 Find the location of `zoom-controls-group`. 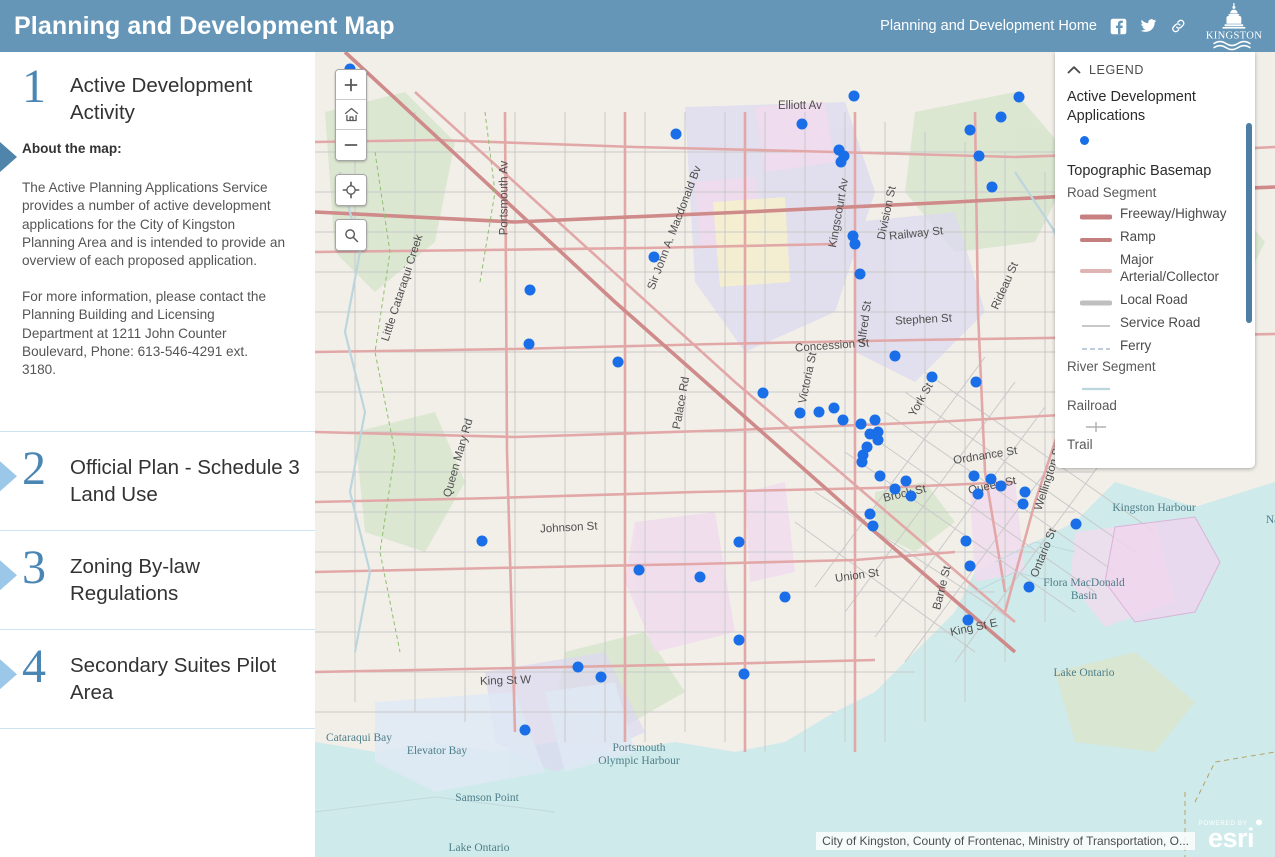

zoom-controls-group is located at coordinates (351, 115).